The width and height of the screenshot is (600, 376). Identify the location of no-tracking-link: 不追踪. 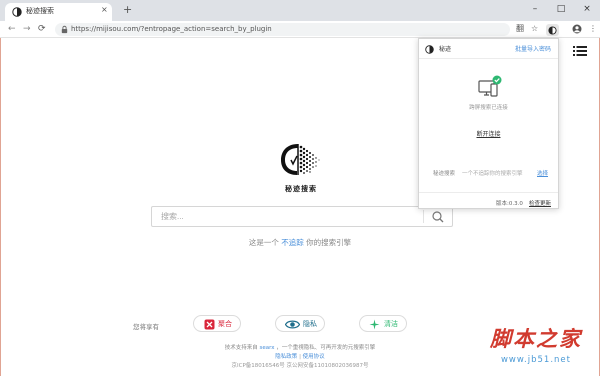
(292, 242).